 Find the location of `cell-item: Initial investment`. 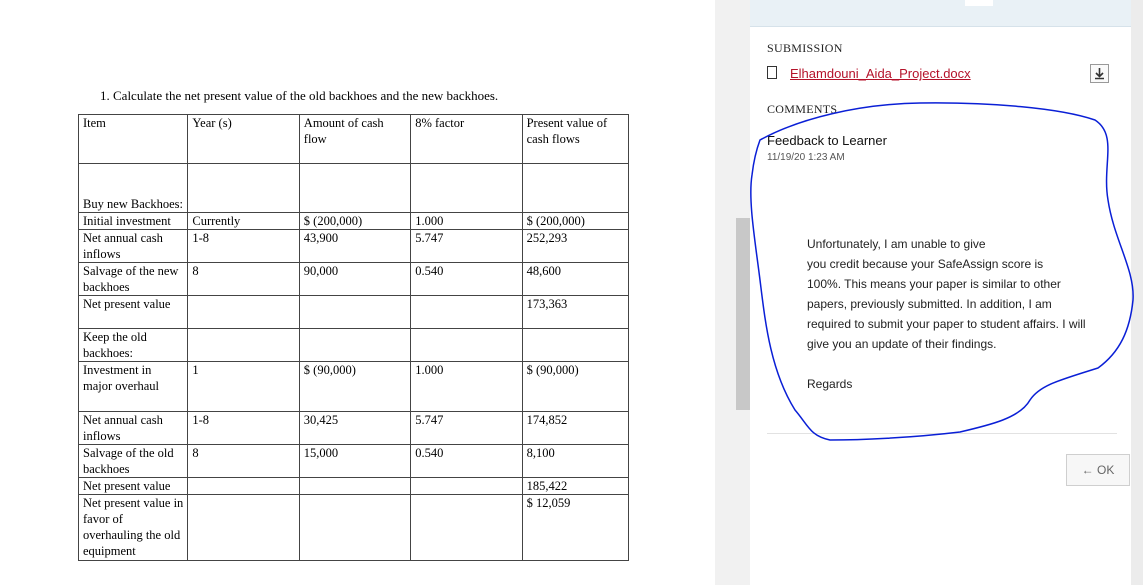

cell-item: Initial investment is located at coordinates (133, 221).